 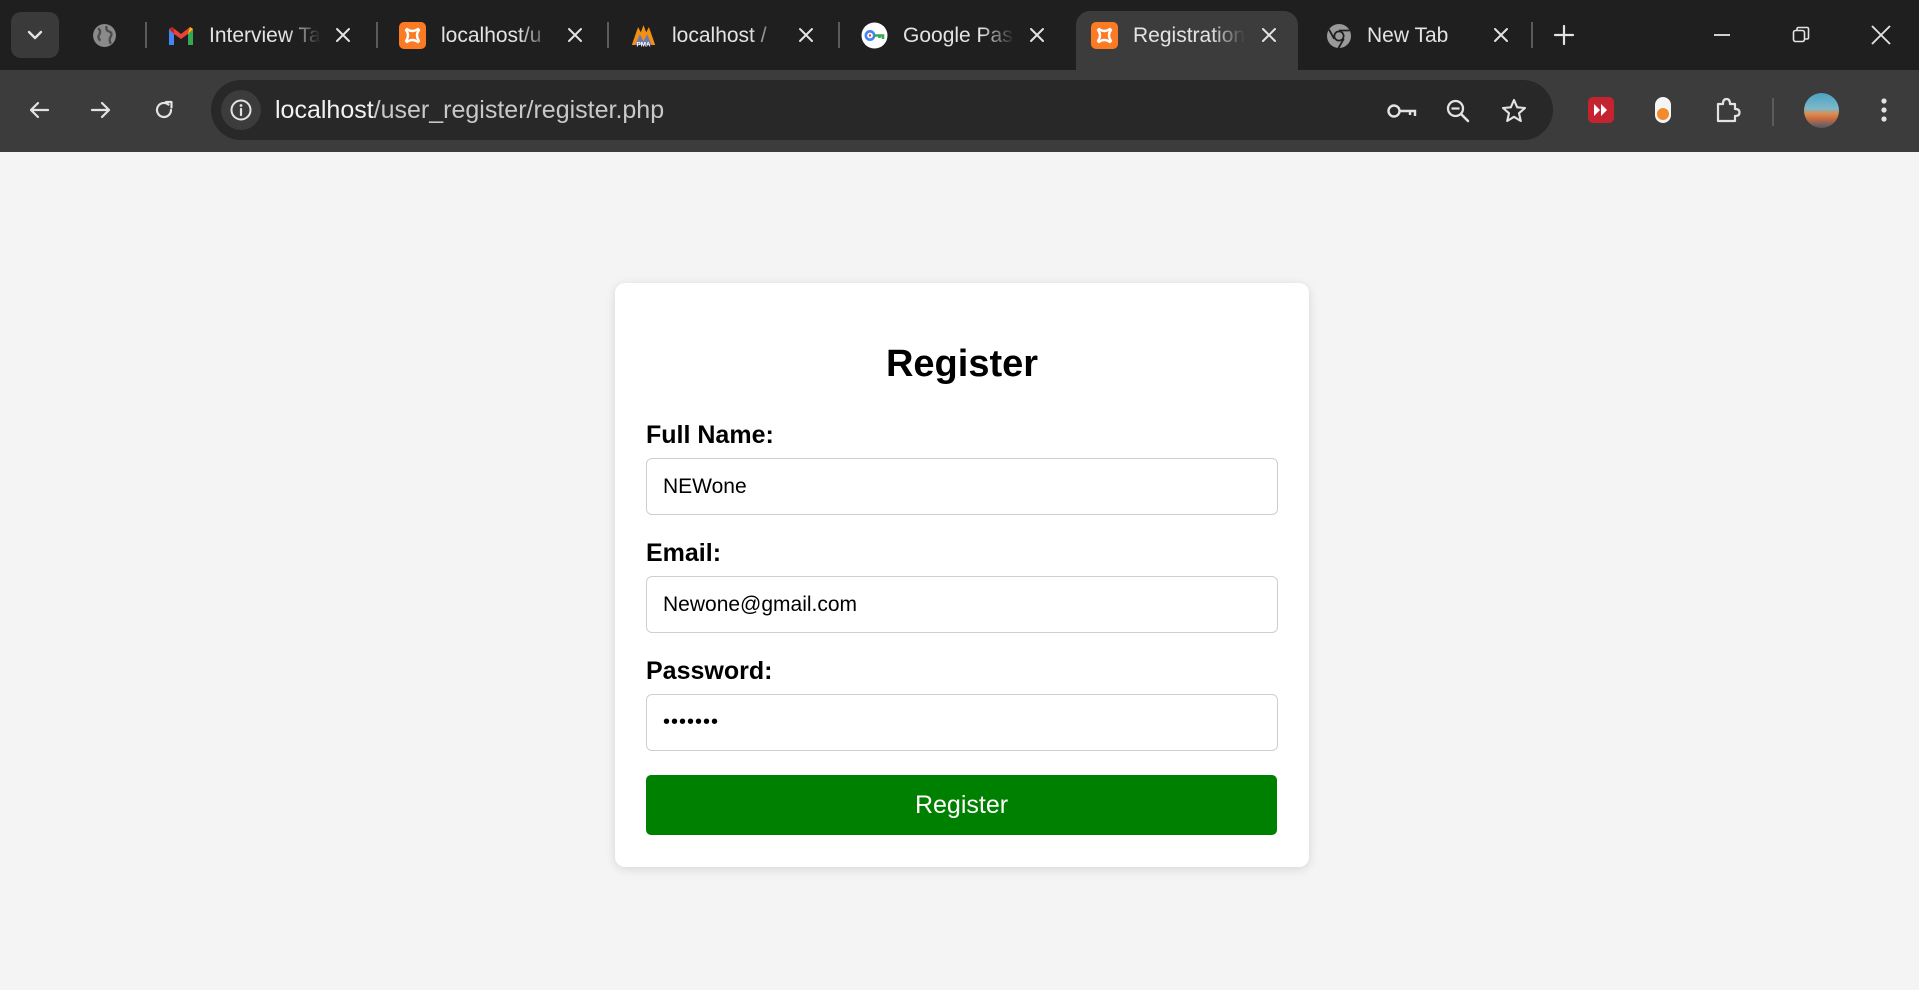 I want to click on close-window-button, so click(x=1881, y=35).